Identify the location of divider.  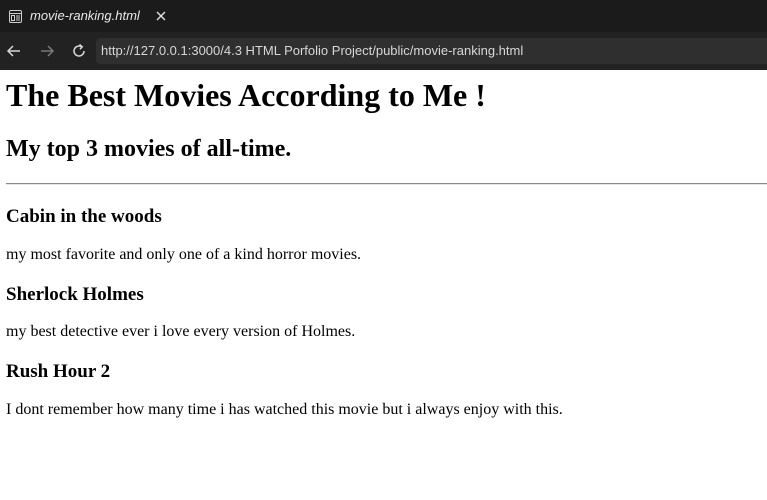
(386, 184).